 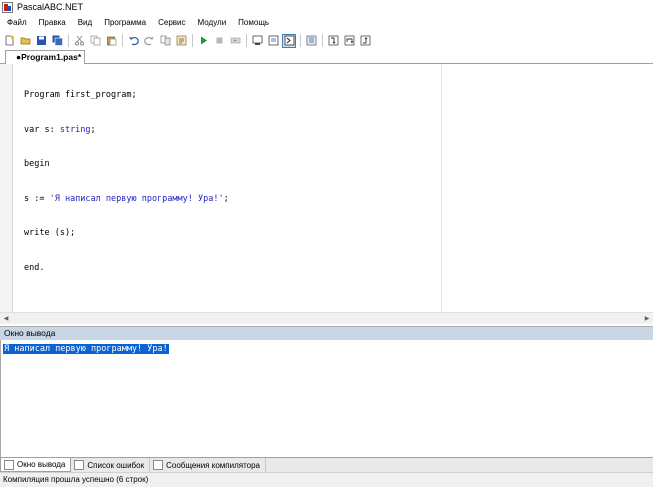 I want to click on cut-button, so click(x=79, y=41).